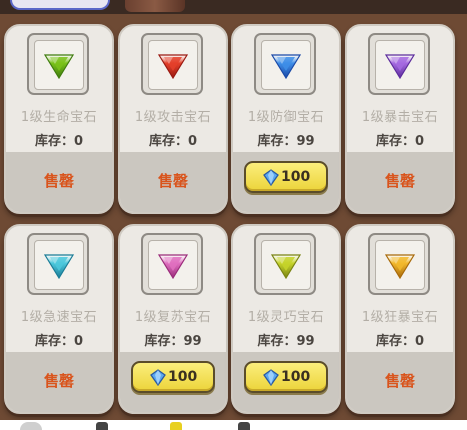 The height and width of the screenshot is (430, 467). I want to click on gem-name: 1级灵巧宝石, so click(286, 317).